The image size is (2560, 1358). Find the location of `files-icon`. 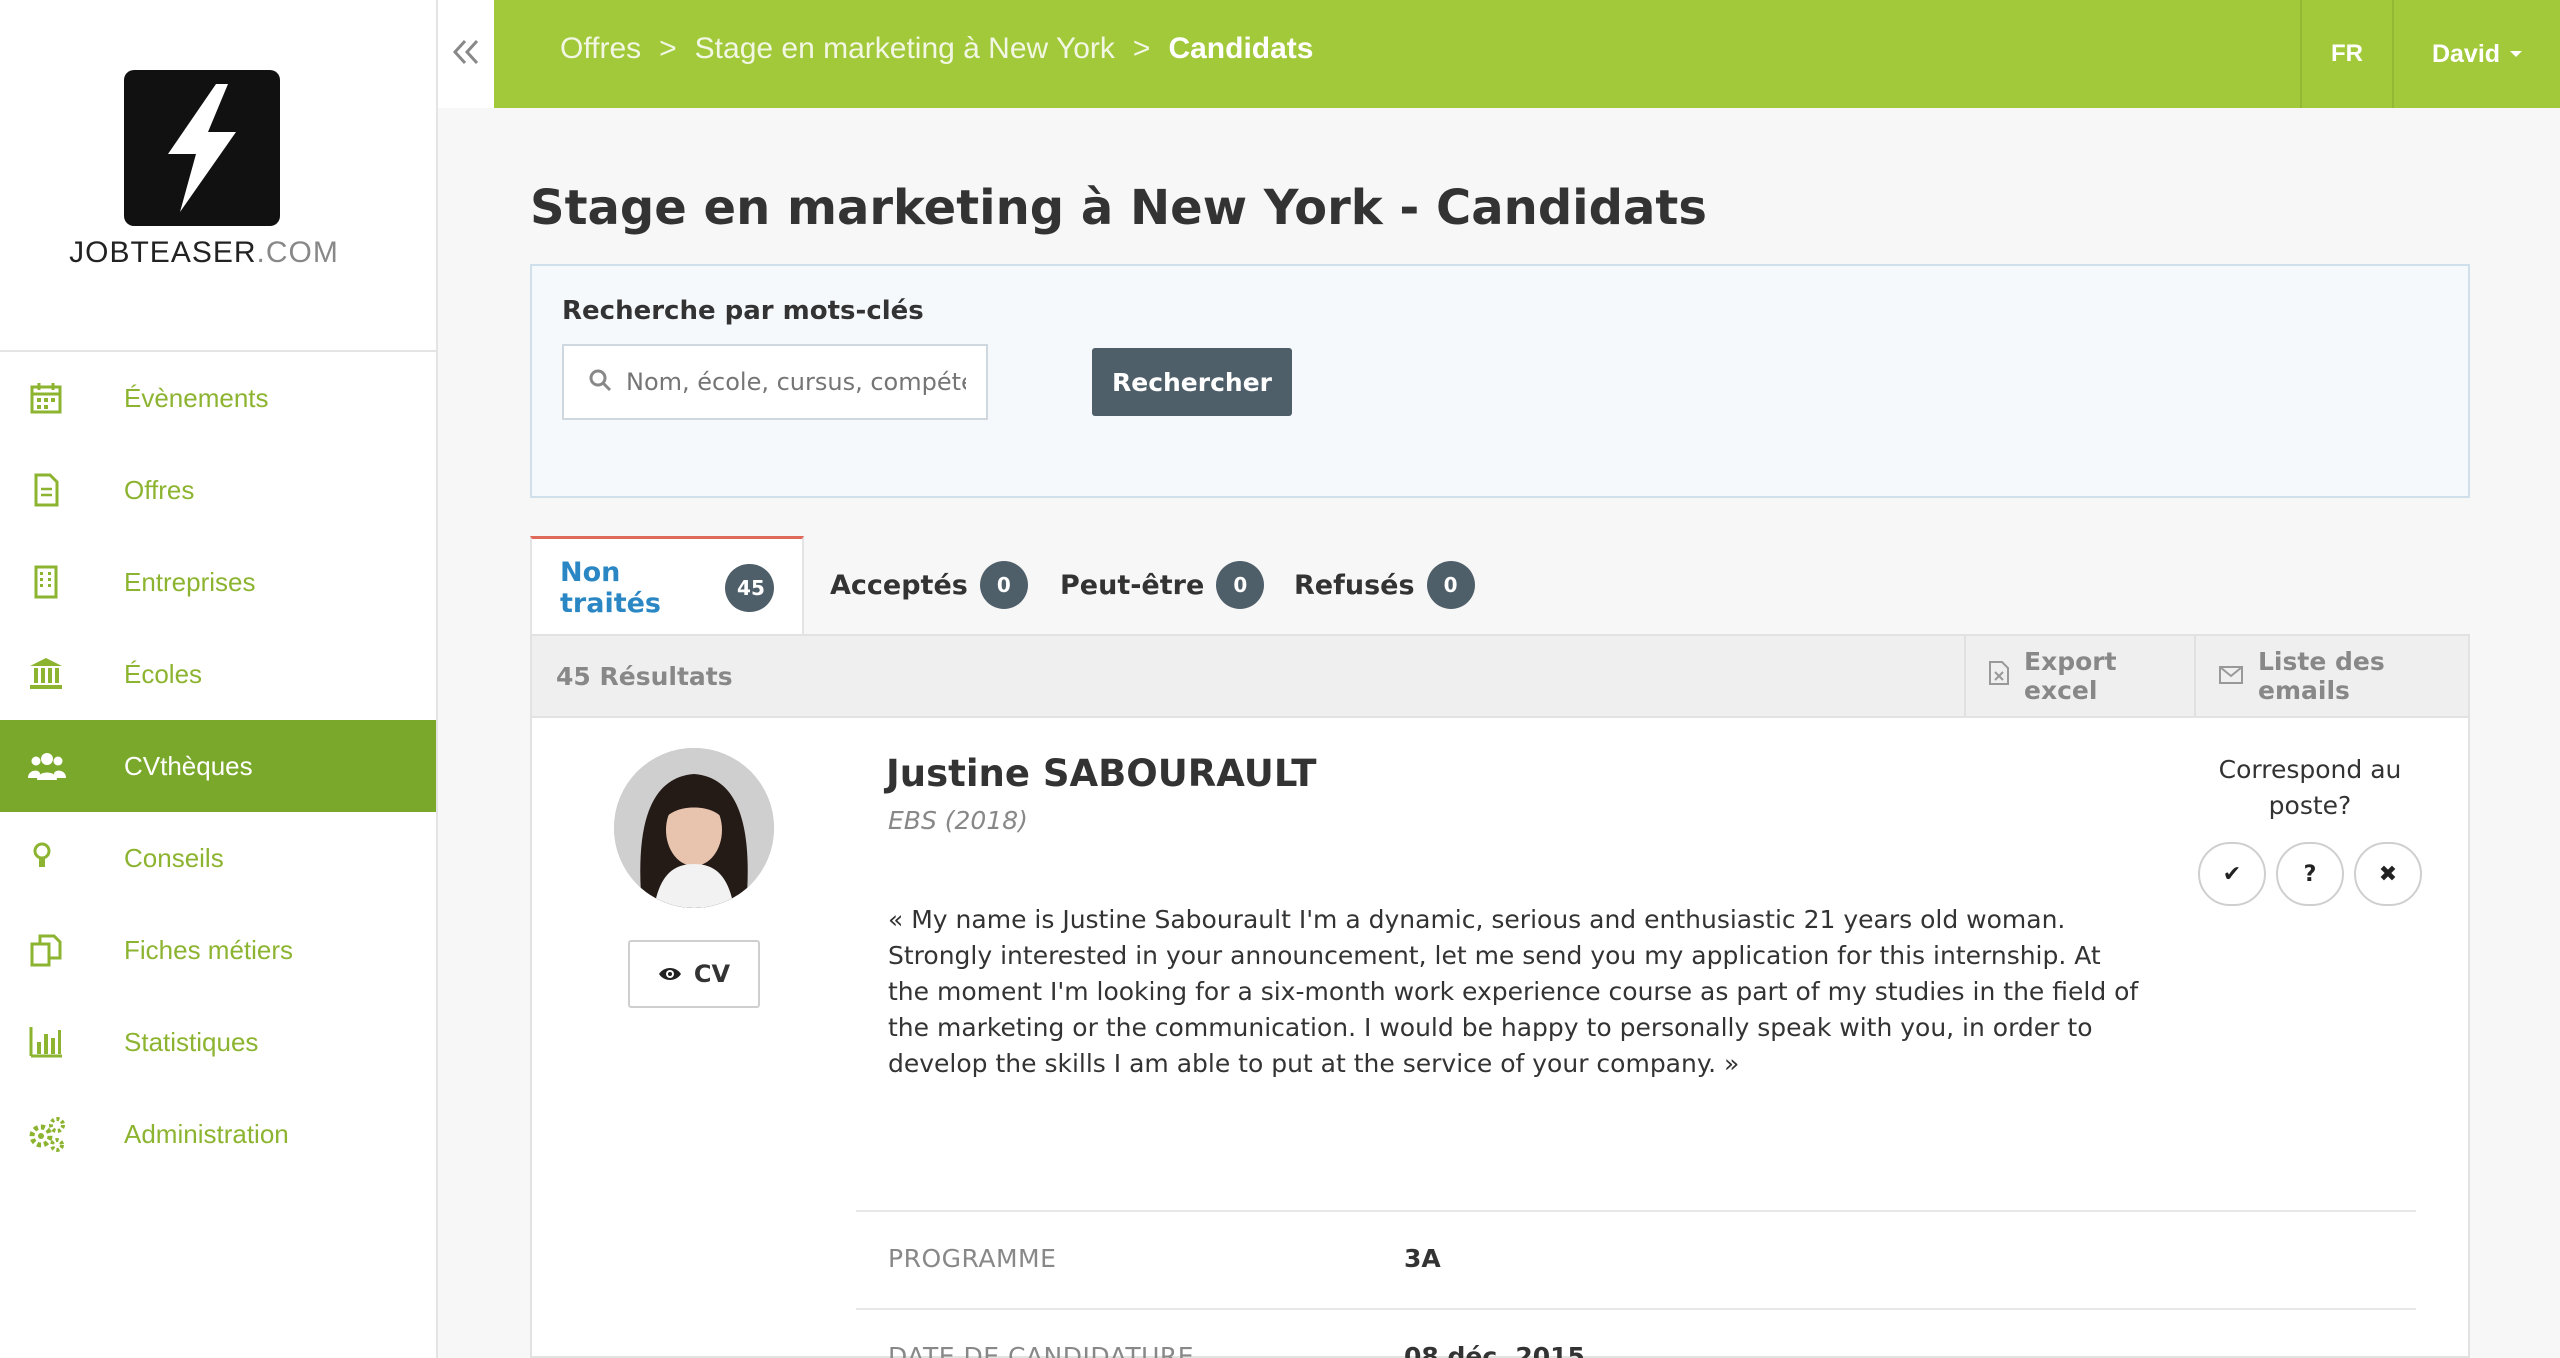

files-icon is located at coordinates (47, 950).